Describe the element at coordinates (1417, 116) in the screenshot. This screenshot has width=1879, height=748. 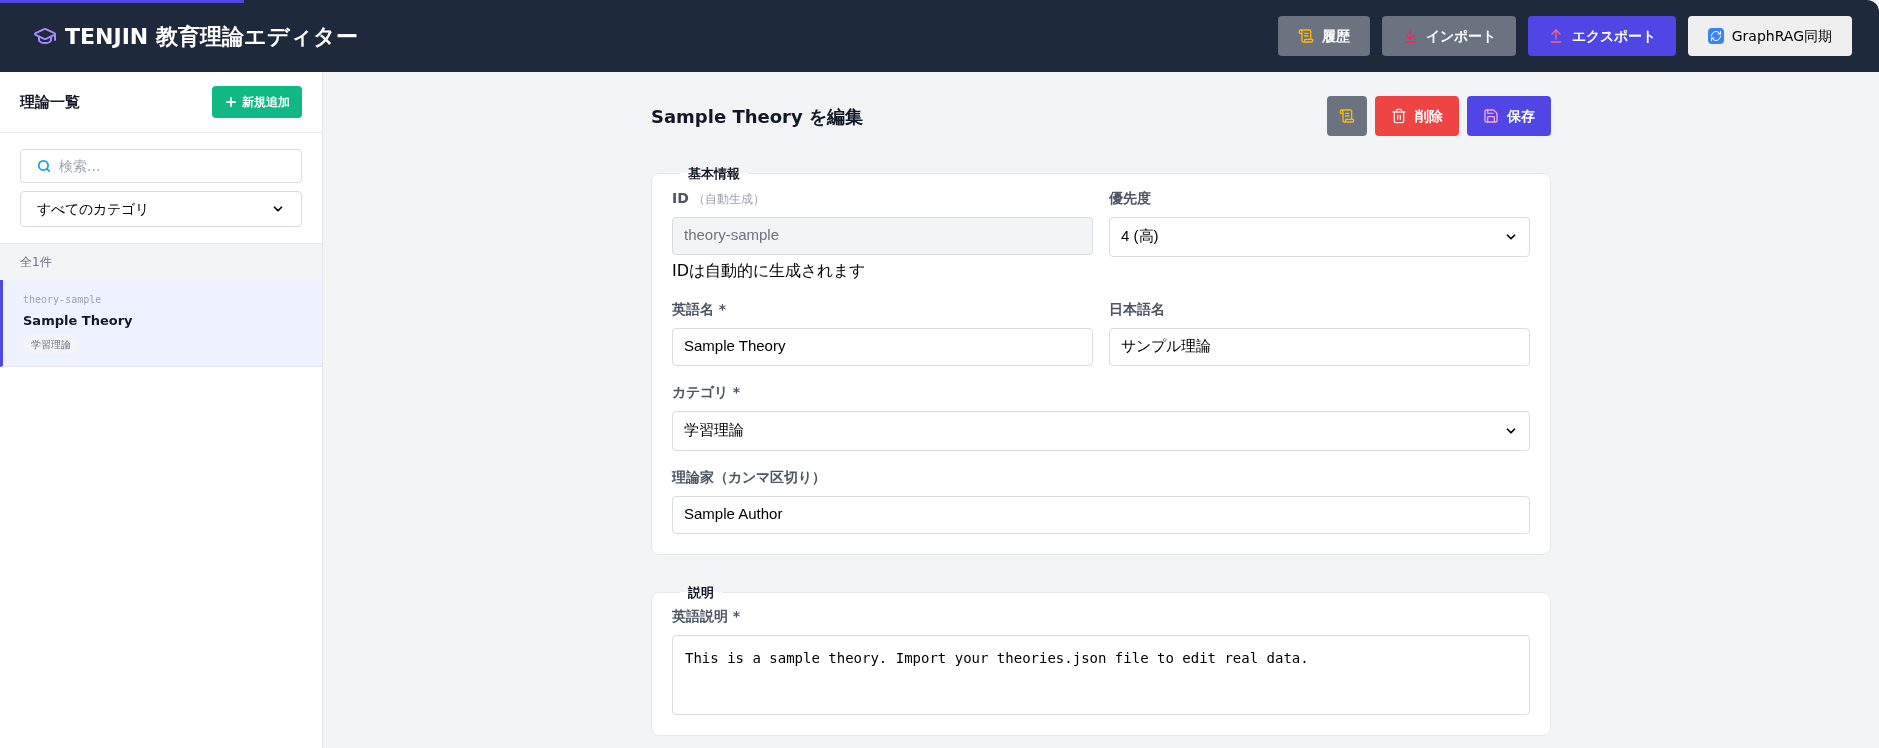
I see `delete-button: 削除` at that location.